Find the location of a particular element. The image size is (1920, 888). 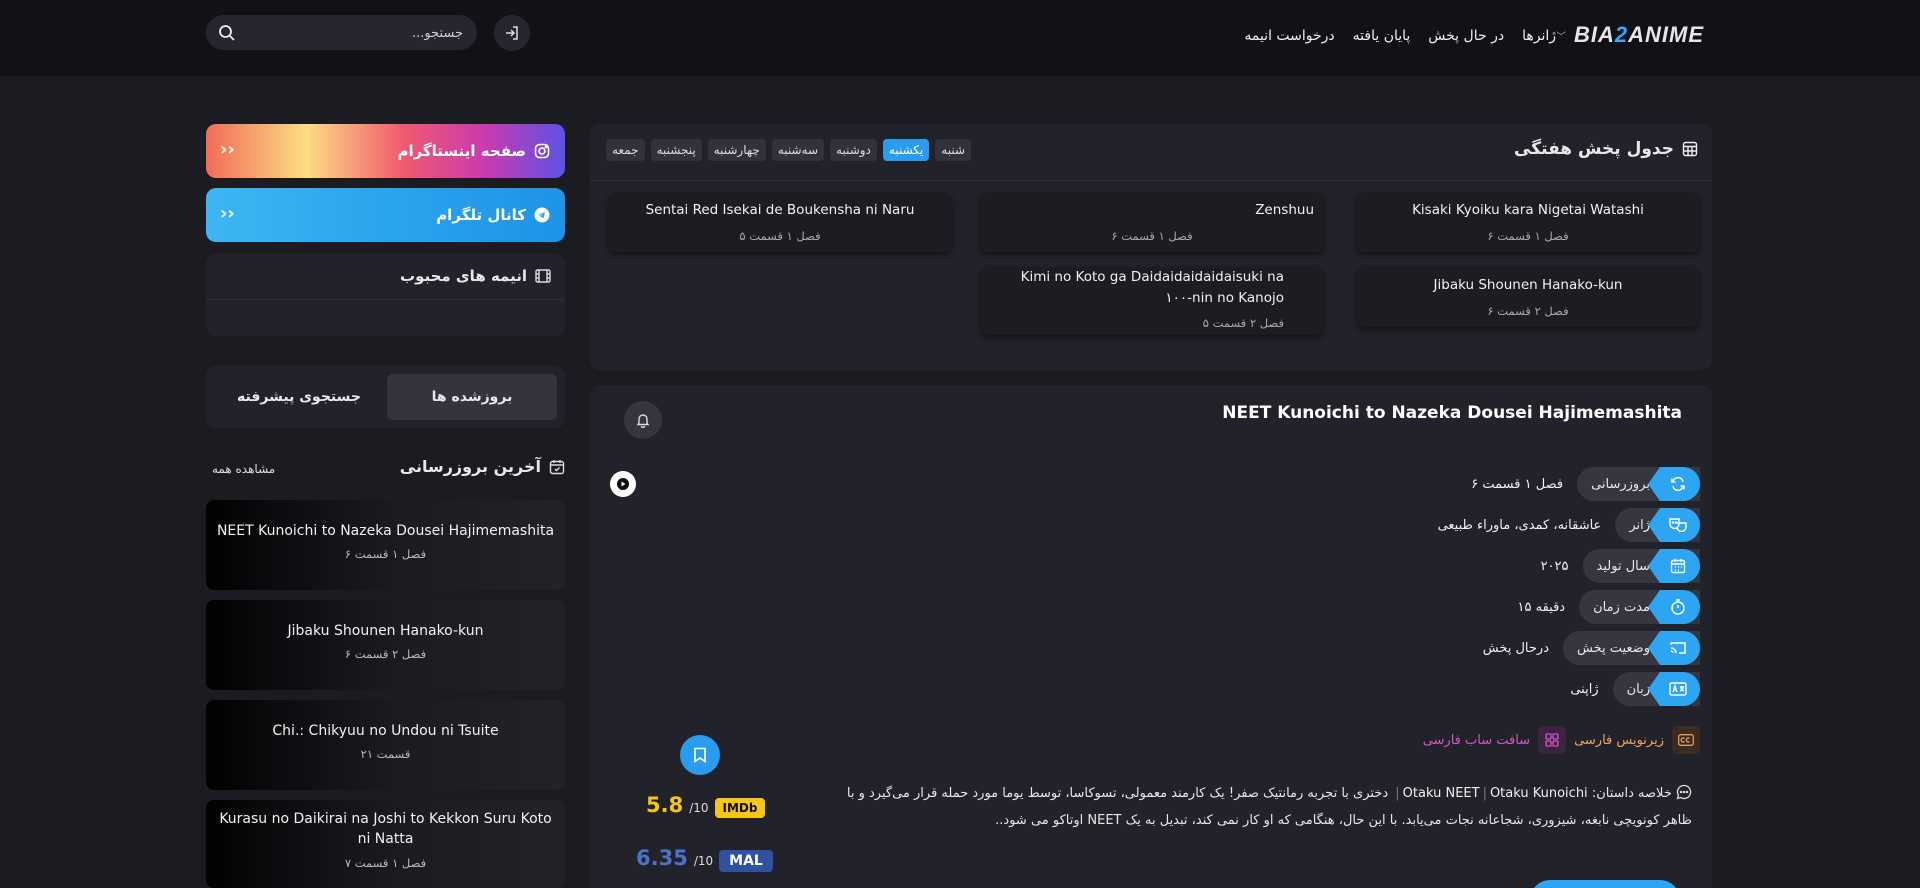

see-all-link: مشاهده همه is located at coordinates (243, 469).